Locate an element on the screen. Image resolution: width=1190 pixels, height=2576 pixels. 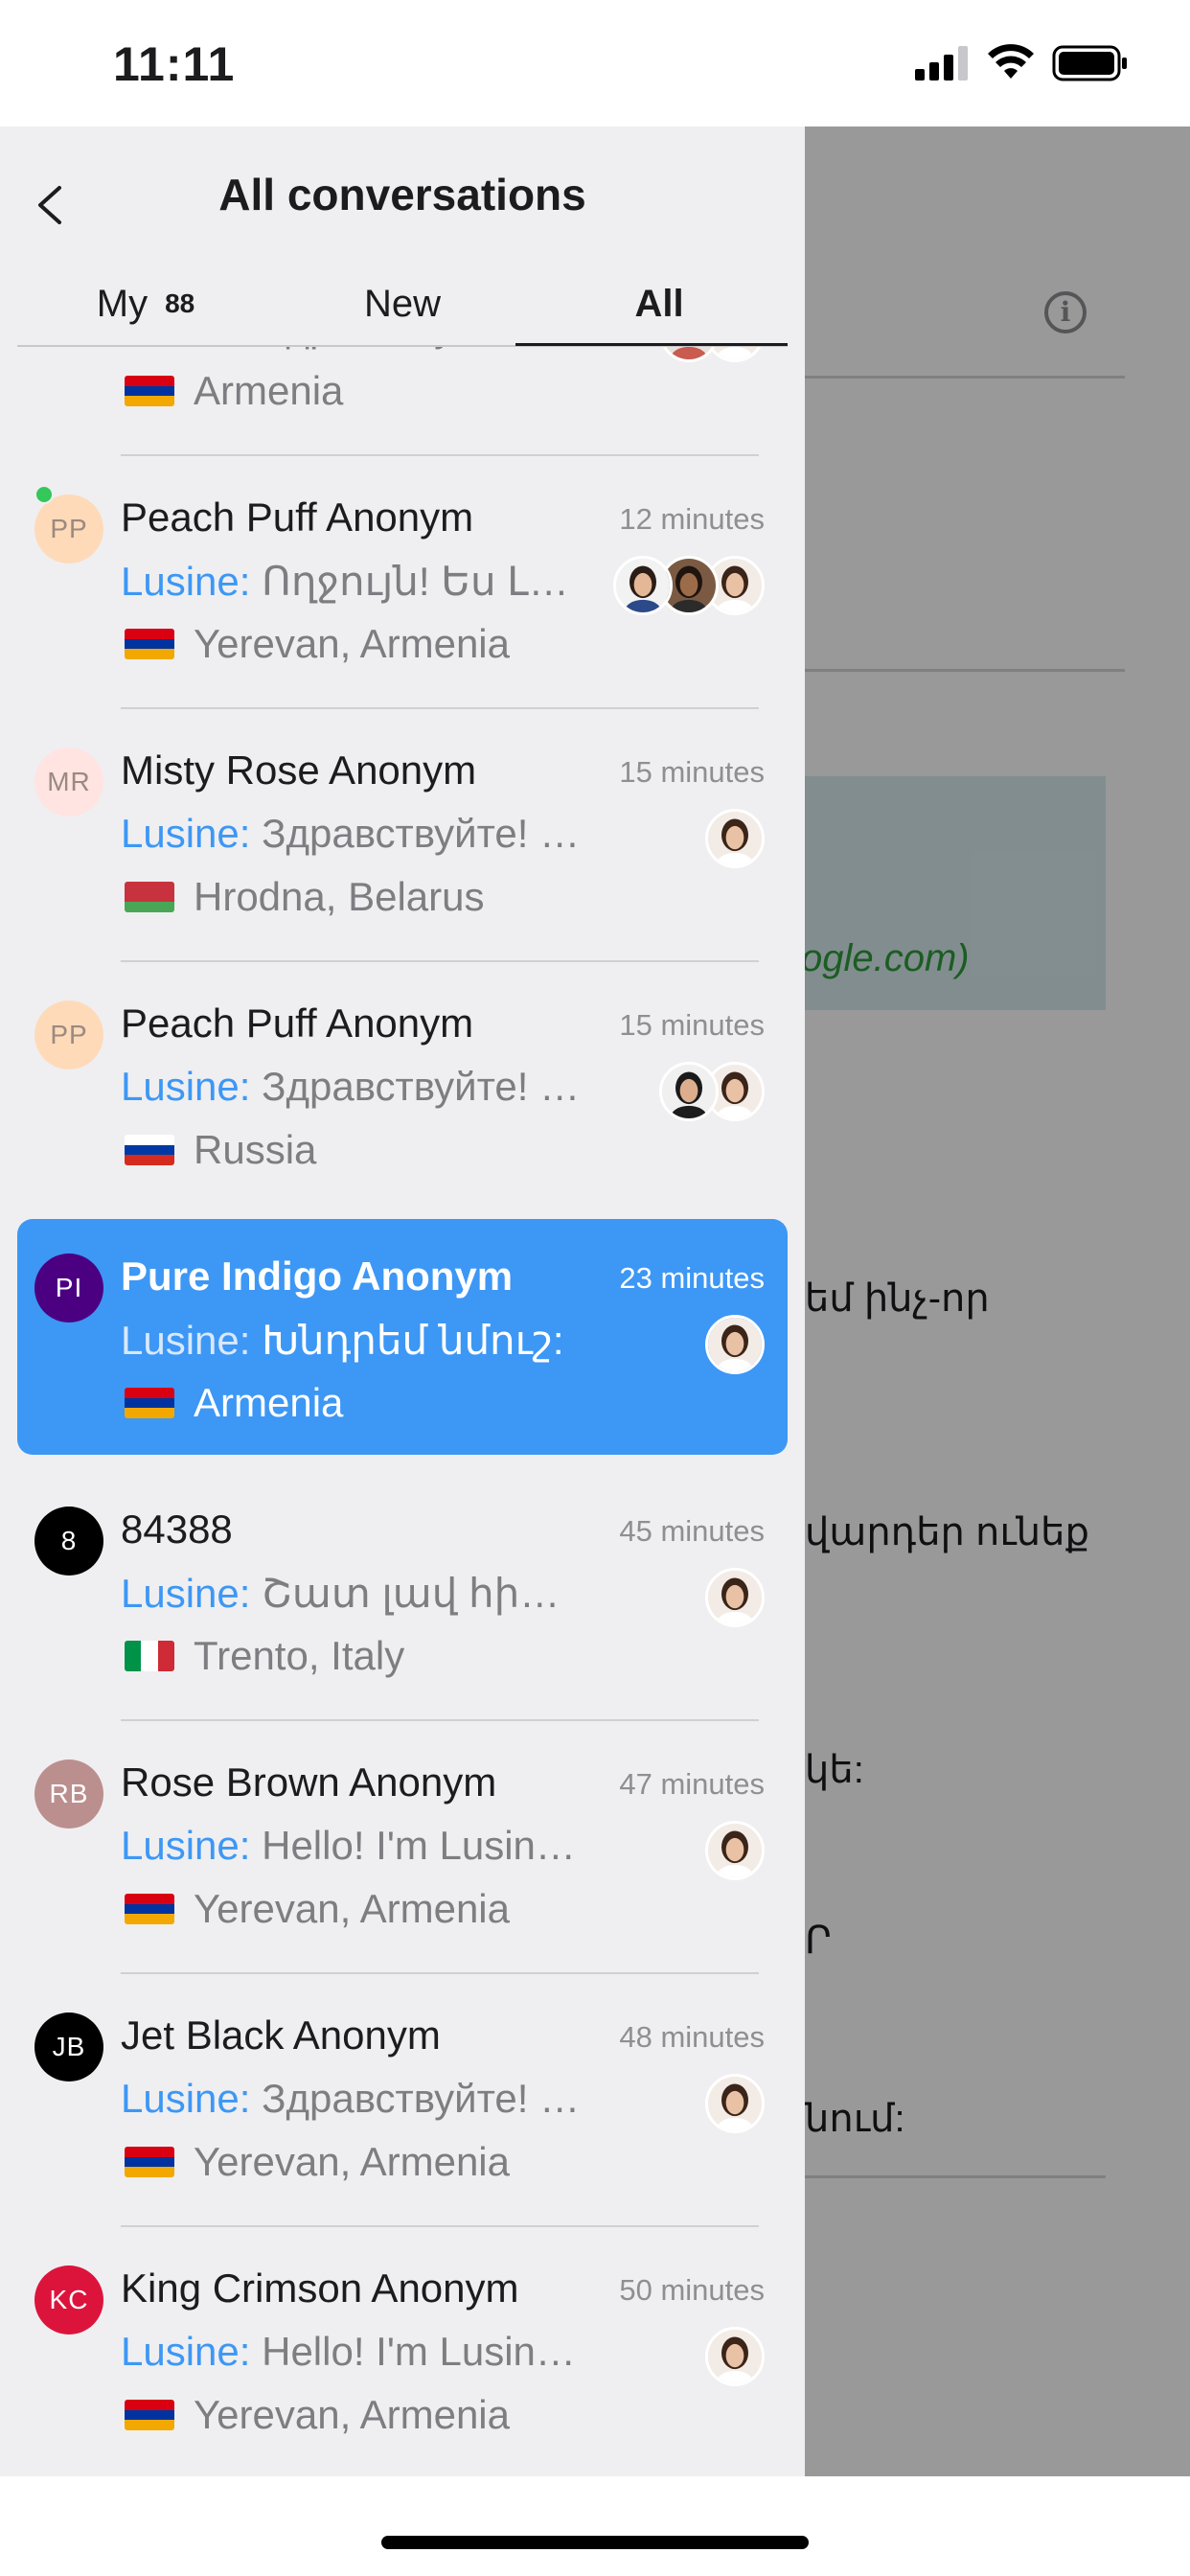
cellular-signal-icon is located at coordinates (942, 63).